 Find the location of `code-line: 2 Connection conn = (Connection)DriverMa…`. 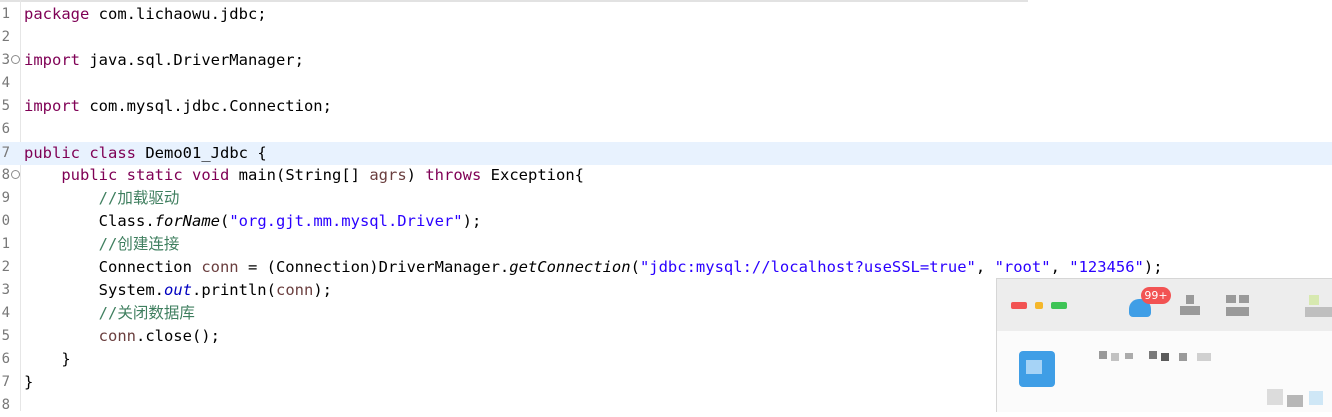

code-line: 2 Connection conn = (Connection)DriverMa… is located at coordinates (666, 267).